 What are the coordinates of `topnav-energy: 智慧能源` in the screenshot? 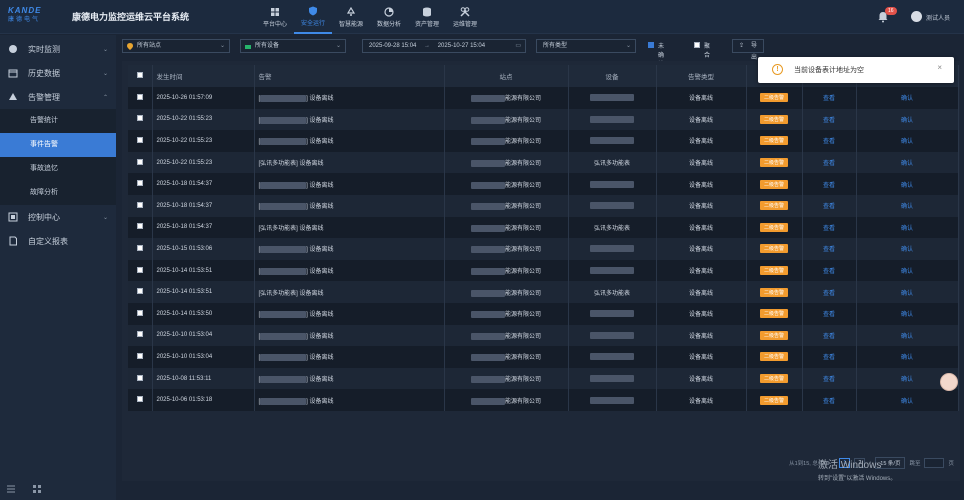 It's located at (351, 17).